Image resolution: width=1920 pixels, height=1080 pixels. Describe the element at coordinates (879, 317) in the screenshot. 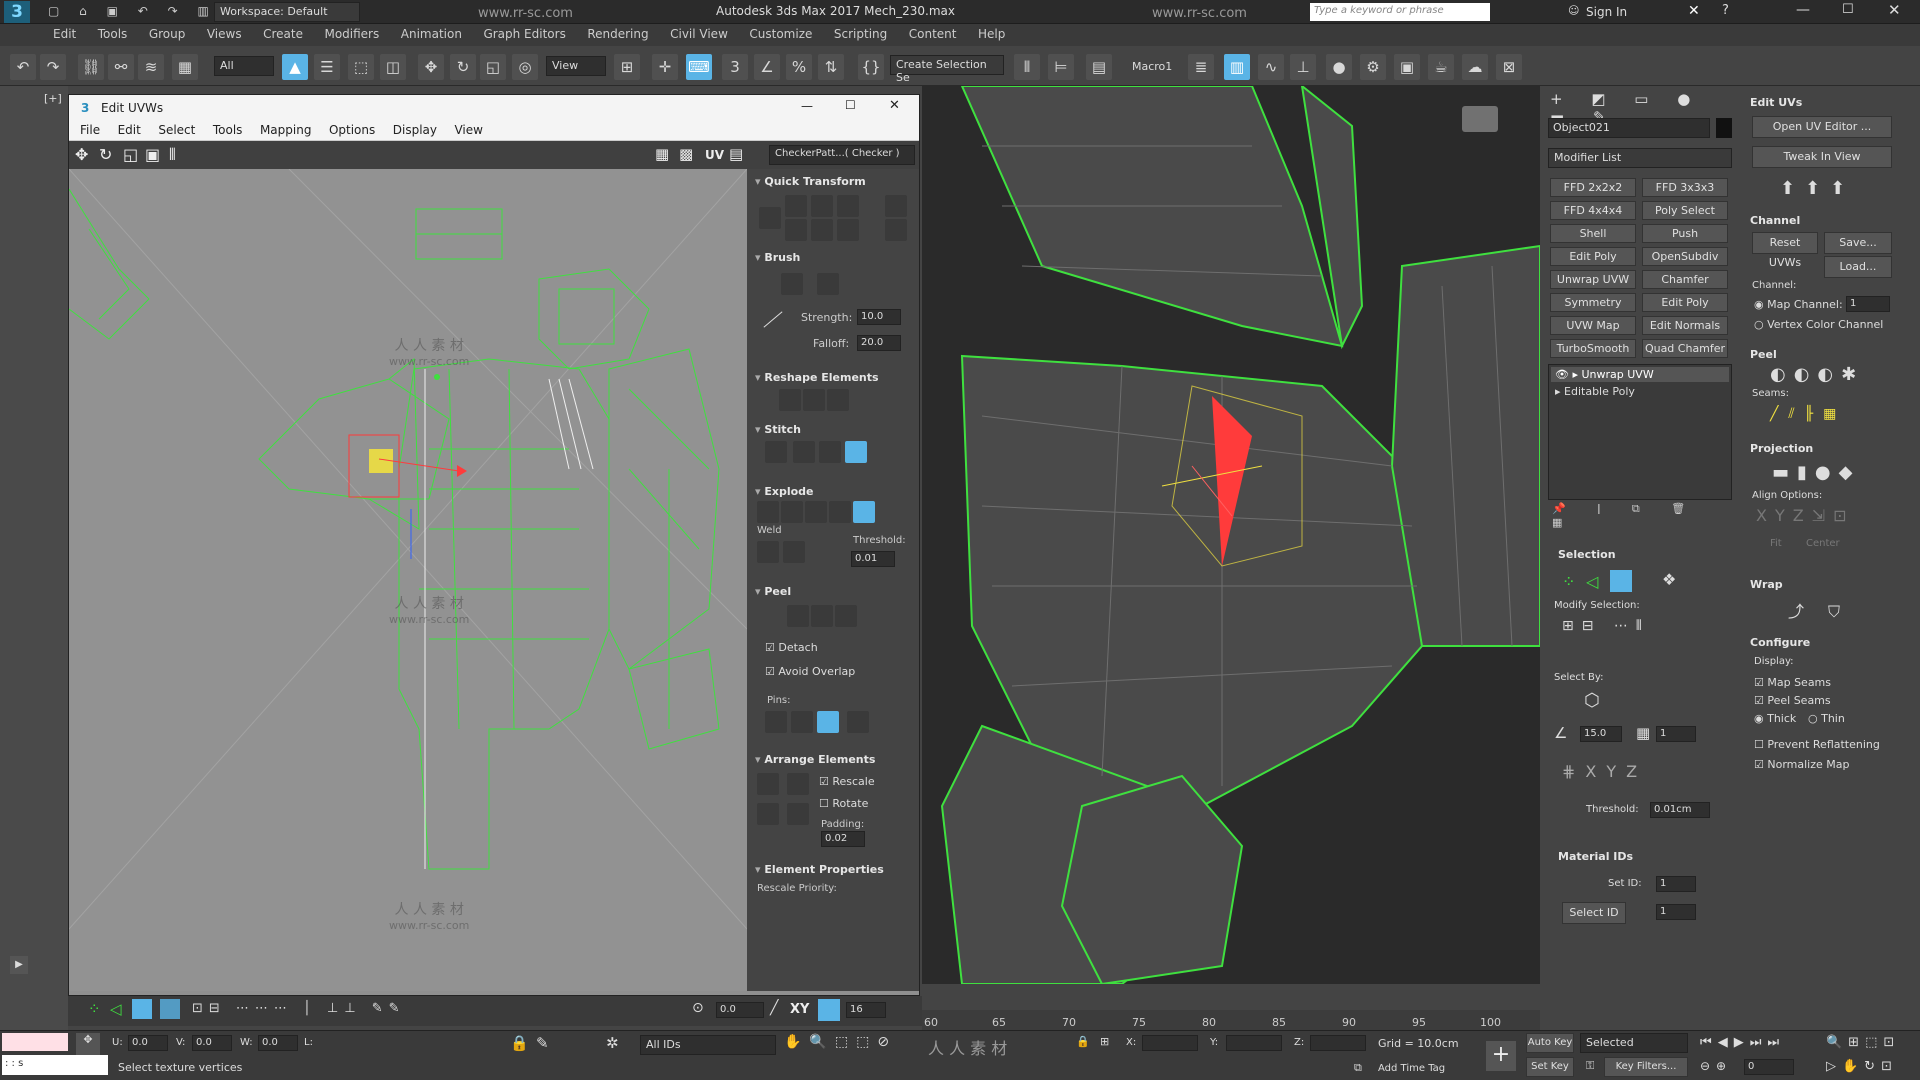

I see `strength-spinner: 10.0` at that location.